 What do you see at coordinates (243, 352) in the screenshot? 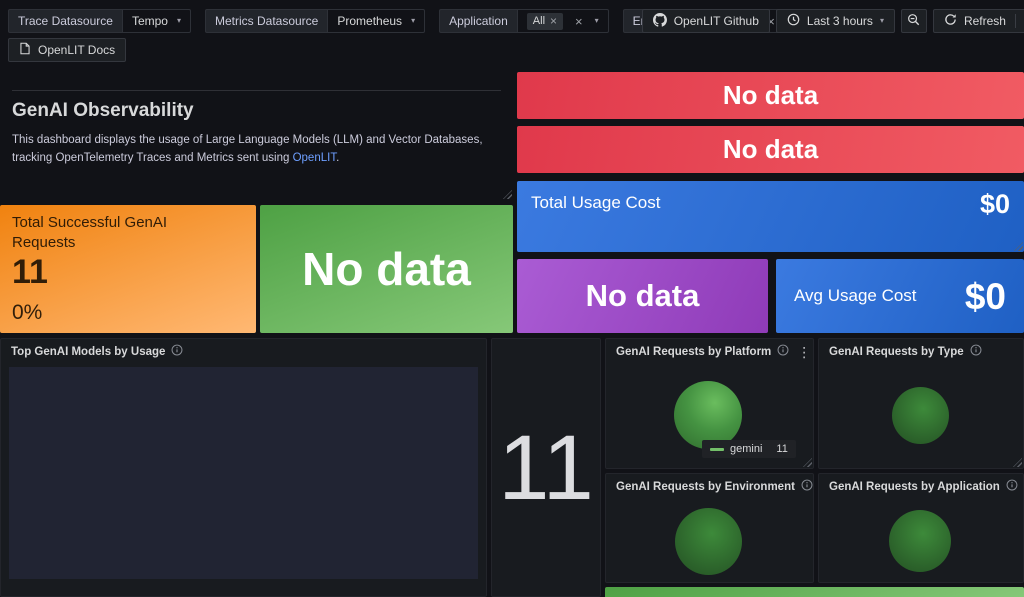
I see `panel-header: Top GenAI Models by Usage` at bounding box center [243, 352].